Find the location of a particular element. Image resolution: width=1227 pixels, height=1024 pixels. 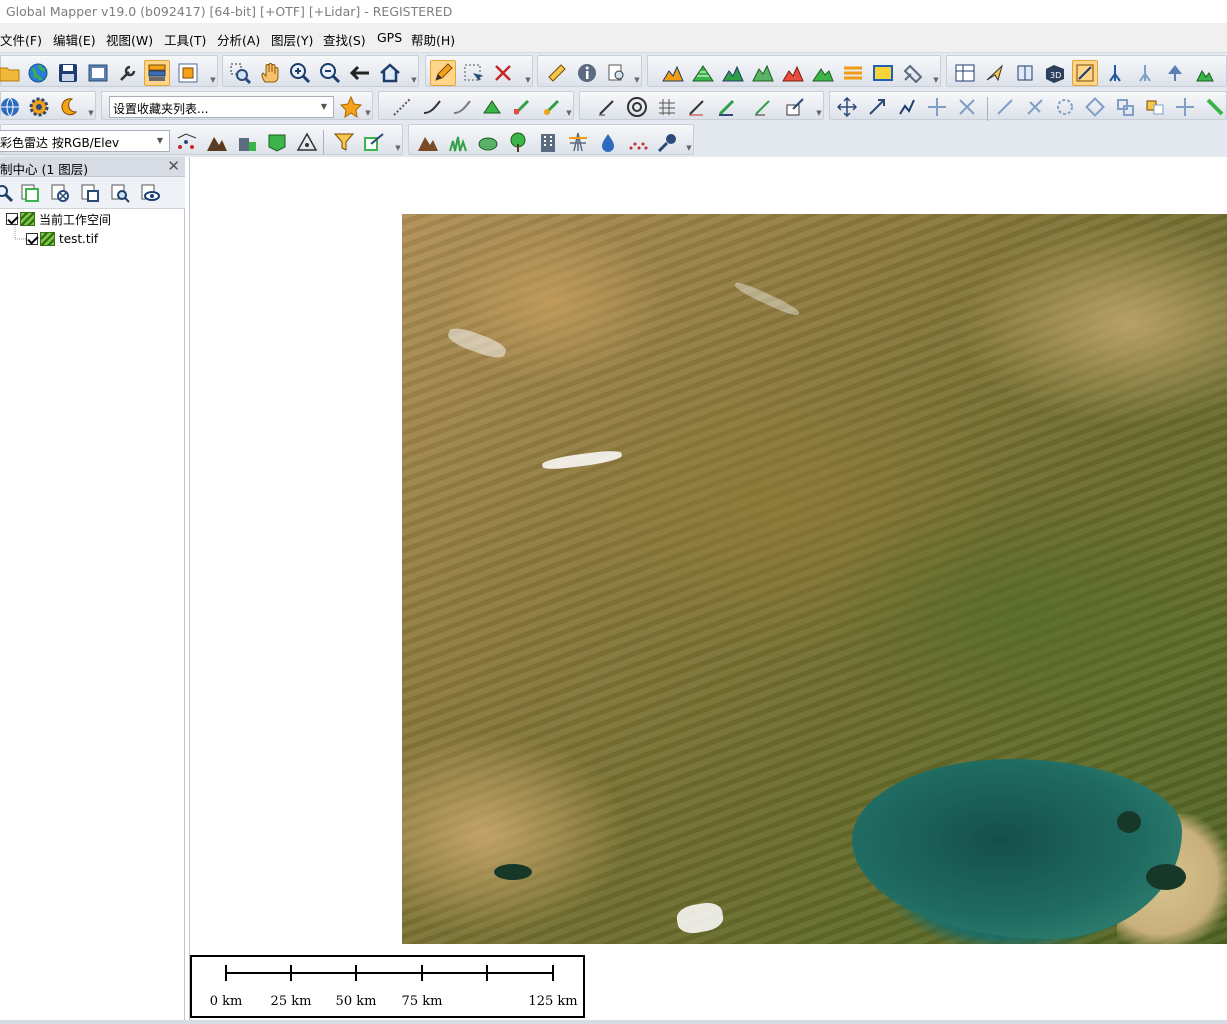

add-vertex-icon is located at coordinates (1005, 107).